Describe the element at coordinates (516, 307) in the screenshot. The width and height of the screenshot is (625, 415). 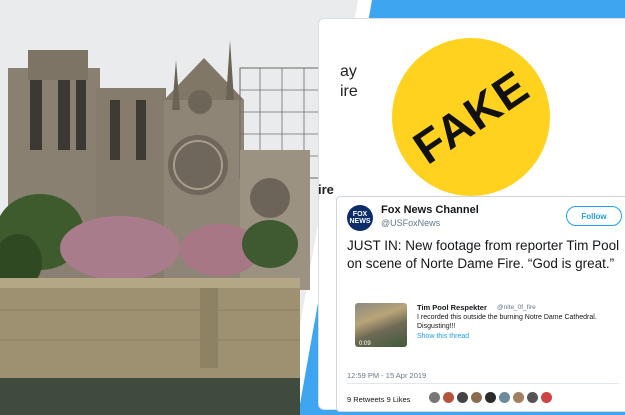
I see `quote-author-handle: @nite_0f_fire` at that location.